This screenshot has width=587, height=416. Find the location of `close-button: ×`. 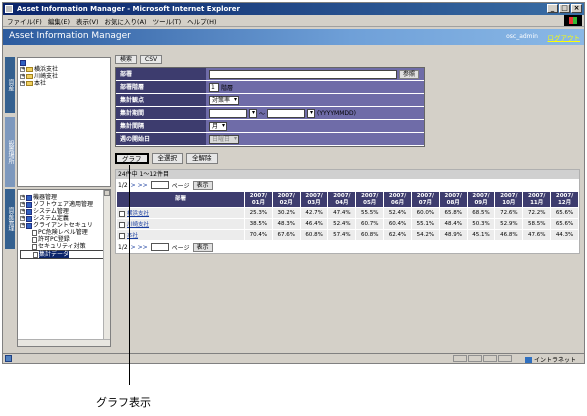

close-button: × is located at coordinates (576, 8).